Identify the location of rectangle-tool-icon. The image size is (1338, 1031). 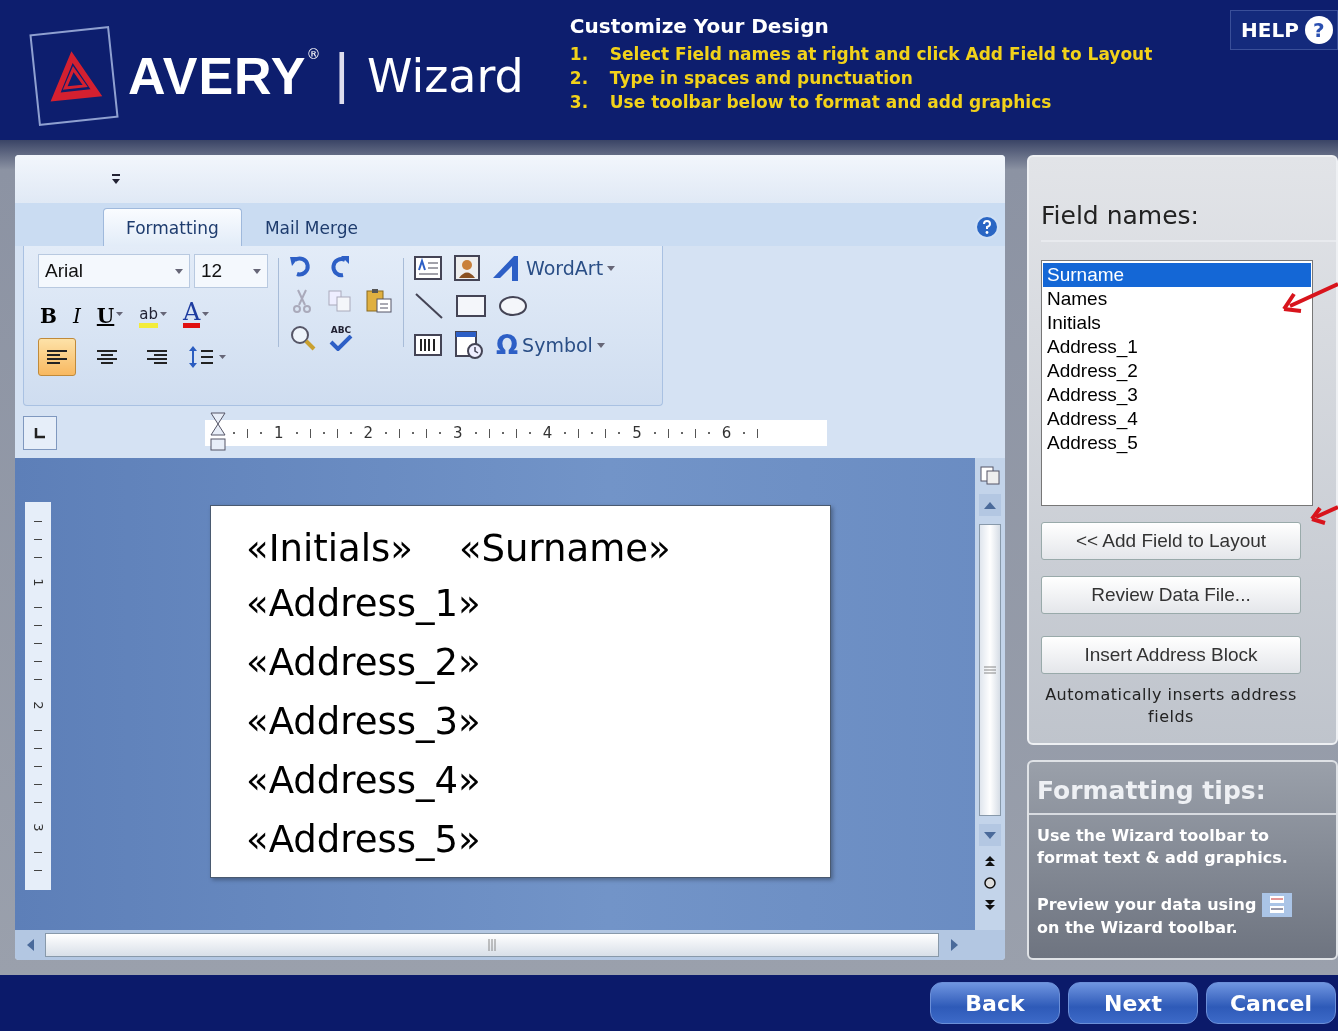
(471, 306).